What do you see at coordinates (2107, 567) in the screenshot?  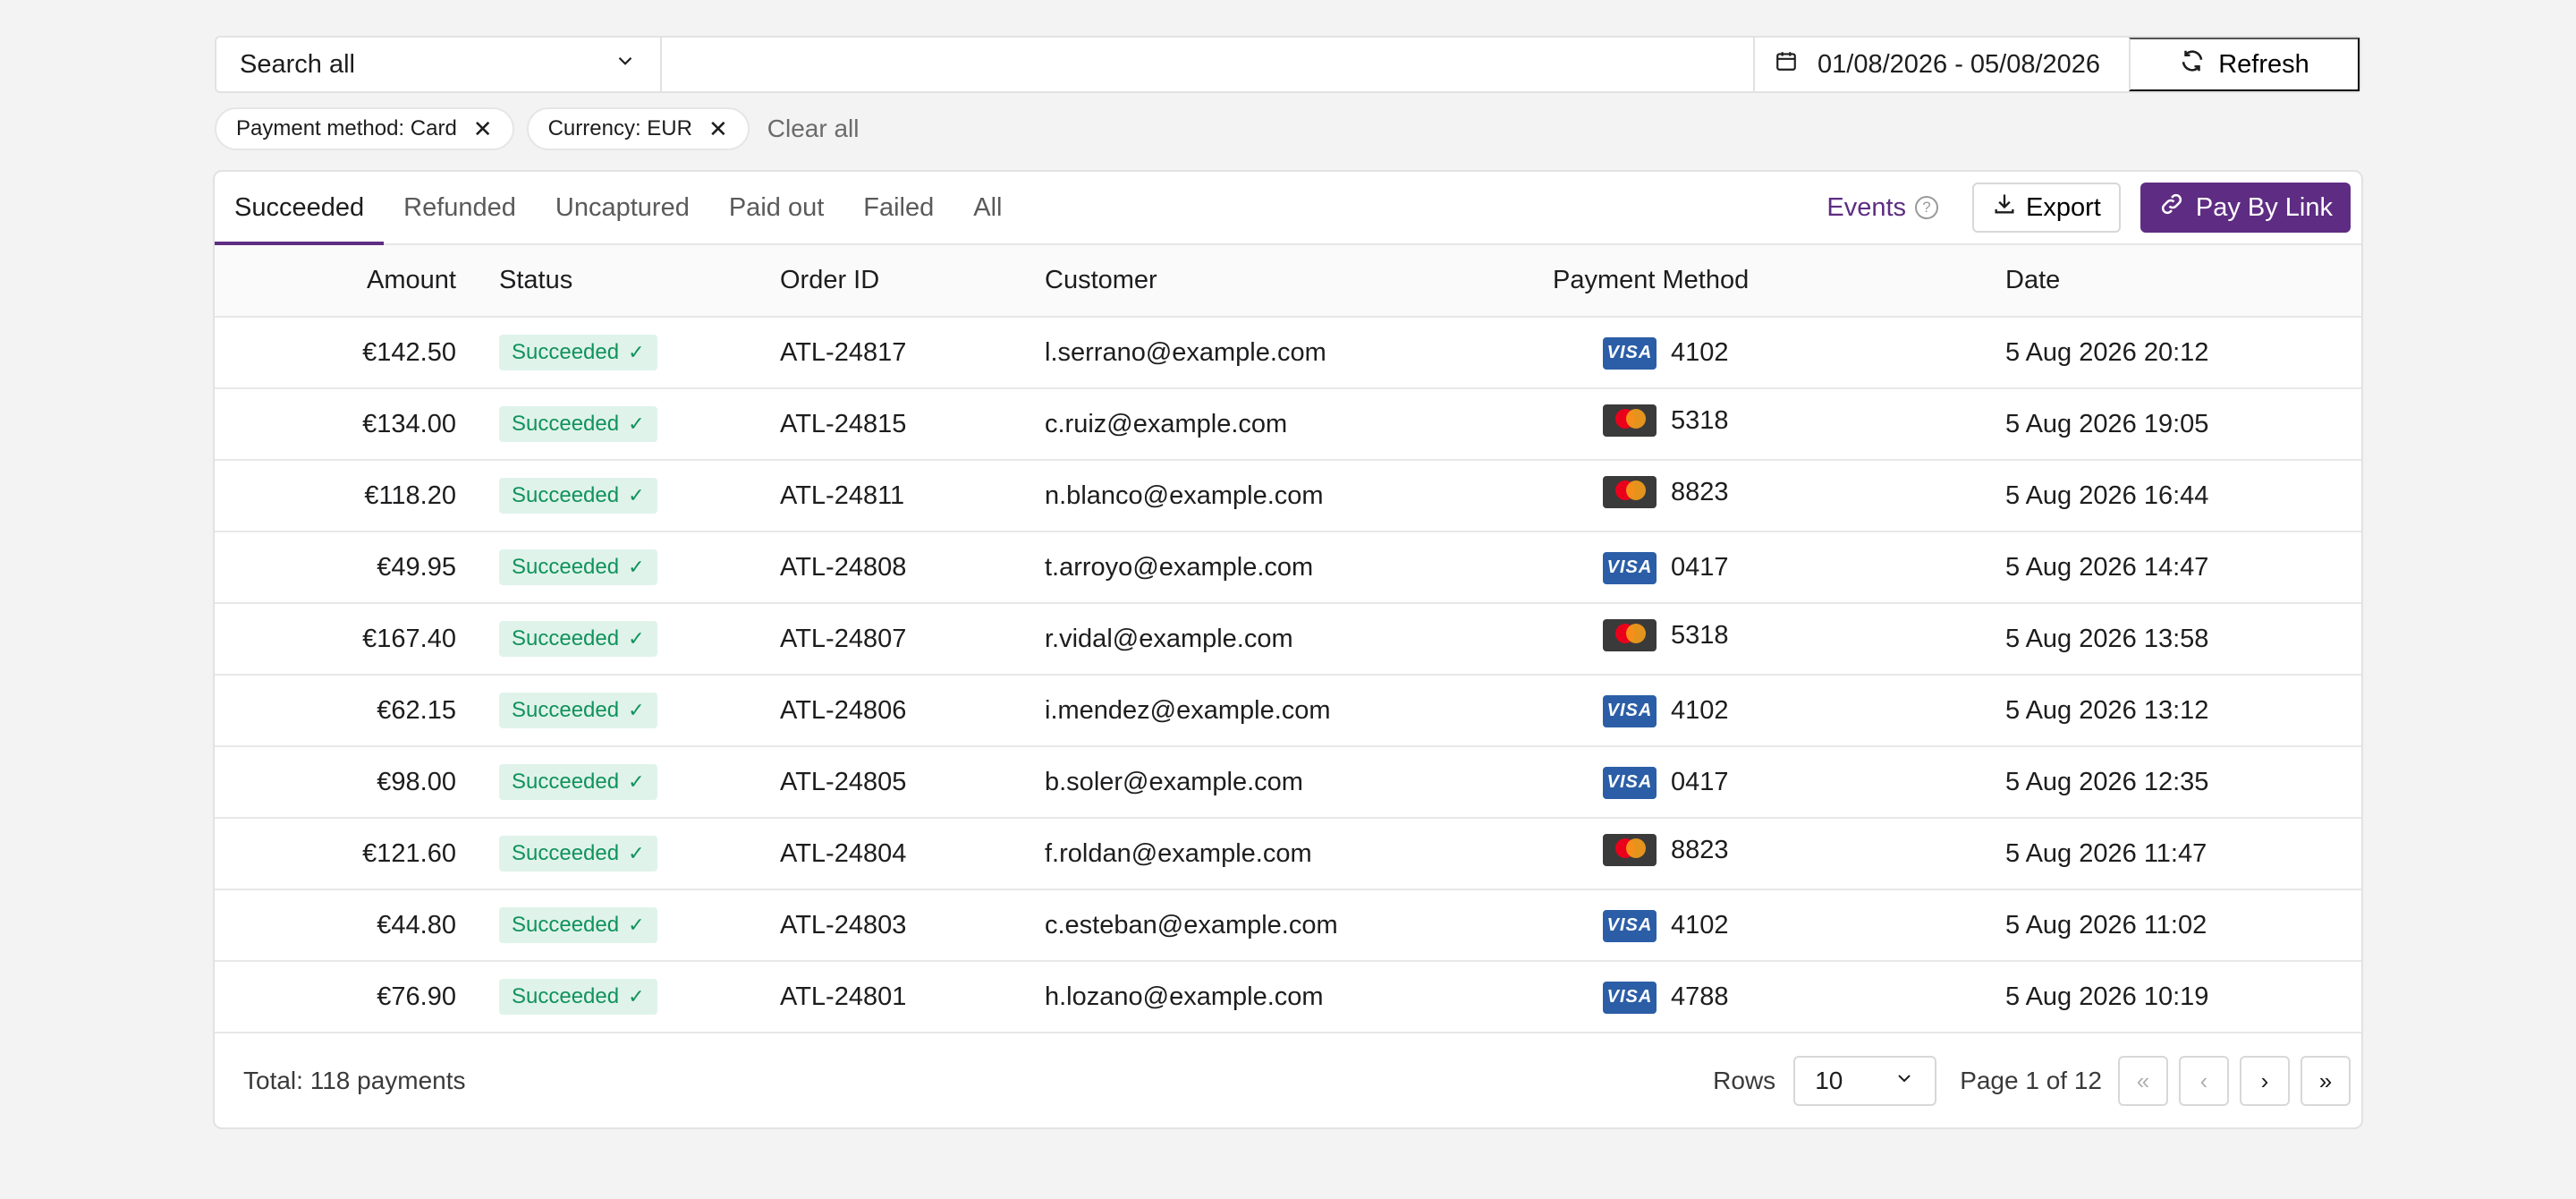 I see `date-cell: 5 Aug 2026 14:47` at bounding box center [2107, 567].